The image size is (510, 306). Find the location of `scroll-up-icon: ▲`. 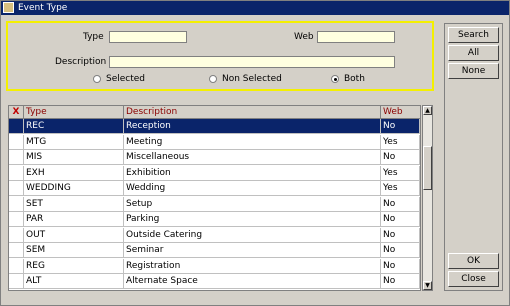

scroll-up-icon: ▲ is located at coordinates (427, 110).